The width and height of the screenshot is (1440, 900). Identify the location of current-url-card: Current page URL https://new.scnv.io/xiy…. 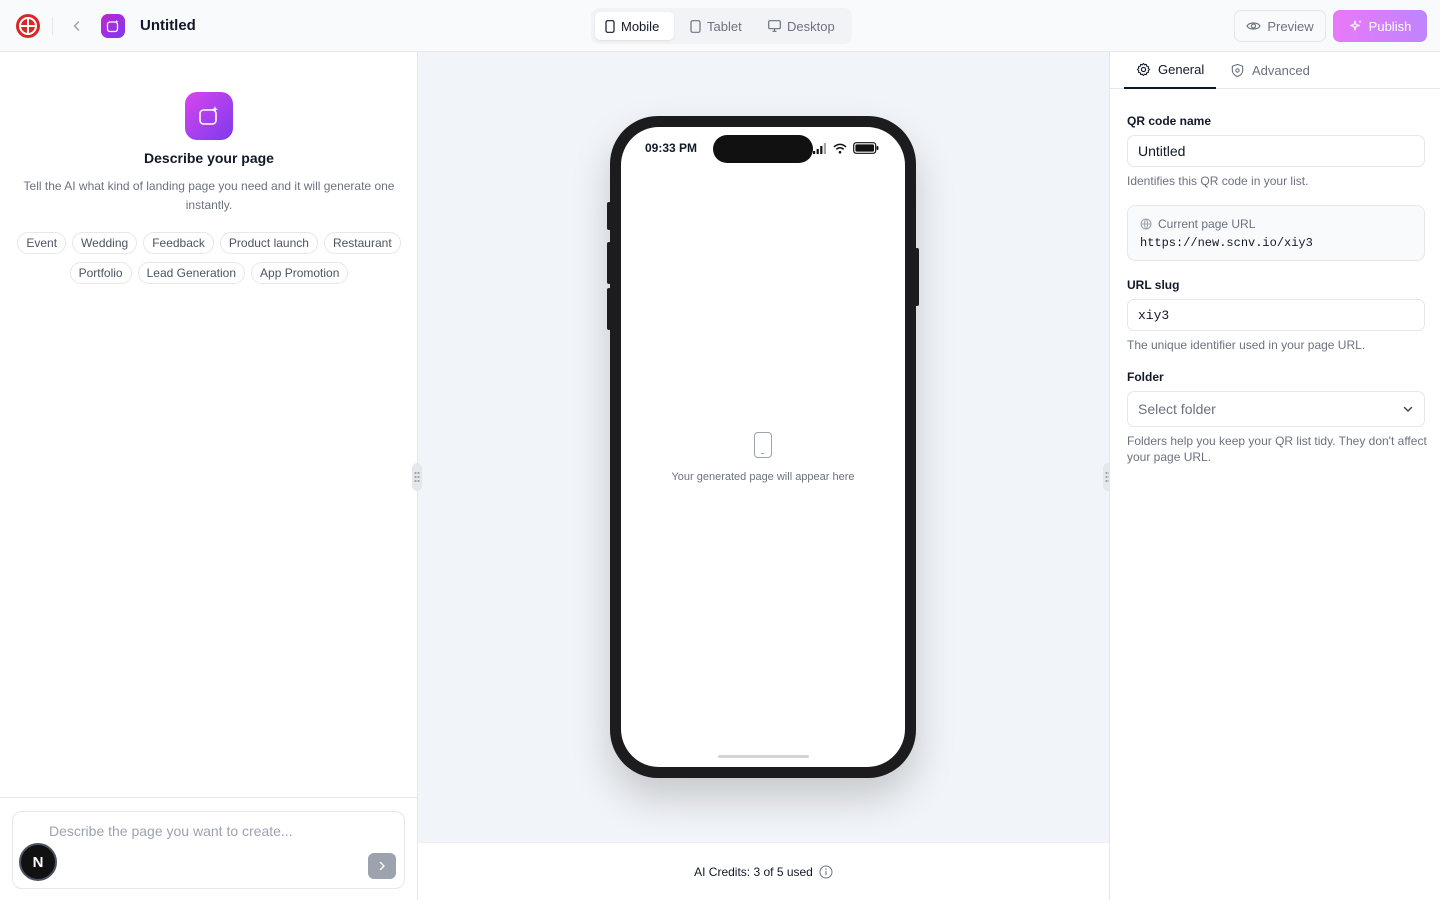
(1276, 233).